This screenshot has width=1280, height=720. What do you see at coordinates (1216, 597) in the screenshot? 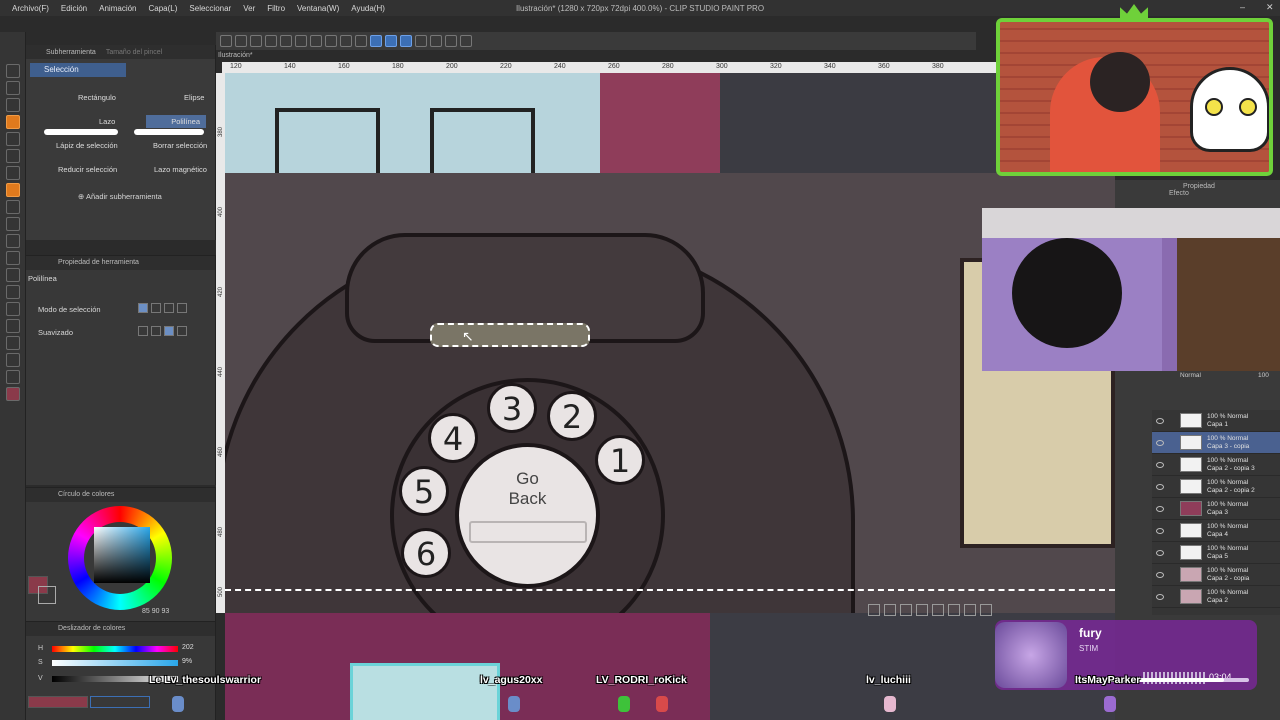
I see `layer-row: 100 % Normal Capa 2` at bounding box center [1216, 597].